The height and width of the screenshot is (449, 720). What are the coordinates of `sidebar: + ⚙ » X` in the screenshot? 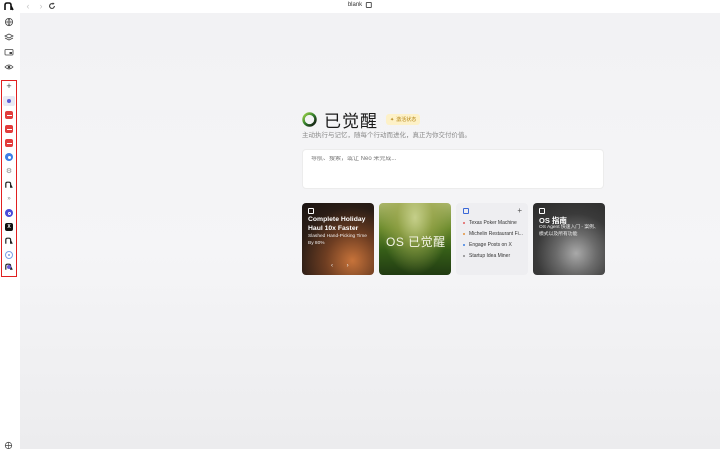 It's located at (10, 231).